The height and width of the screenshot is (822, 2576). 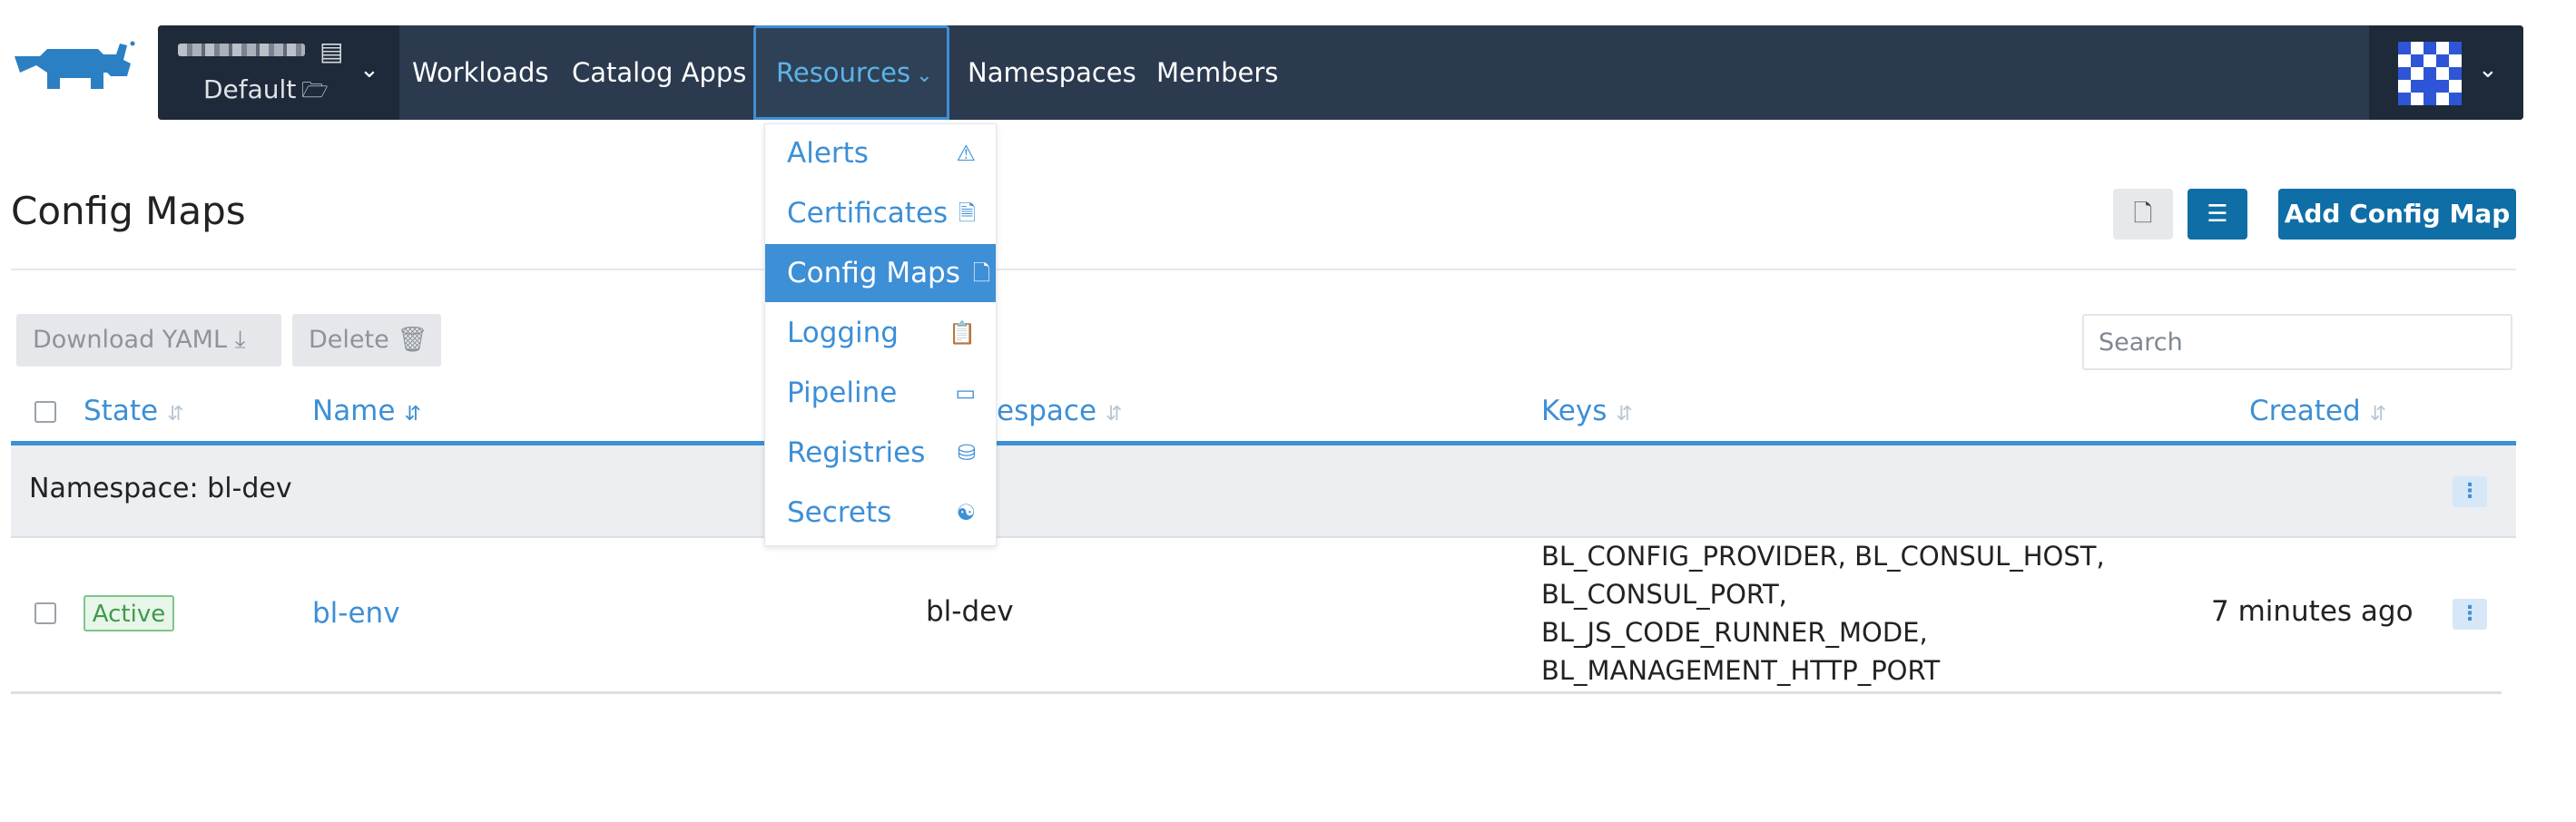 What do you see at coordinates (45, 613) in the screenshot?
I see `row-checkbox` at bounding box center [45, 613].